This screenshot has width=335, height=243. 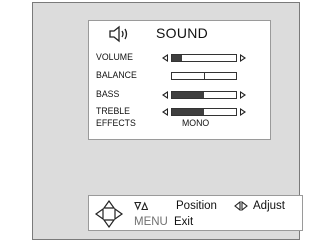 I want to click on volume-slider, so click(x=204, y=58).